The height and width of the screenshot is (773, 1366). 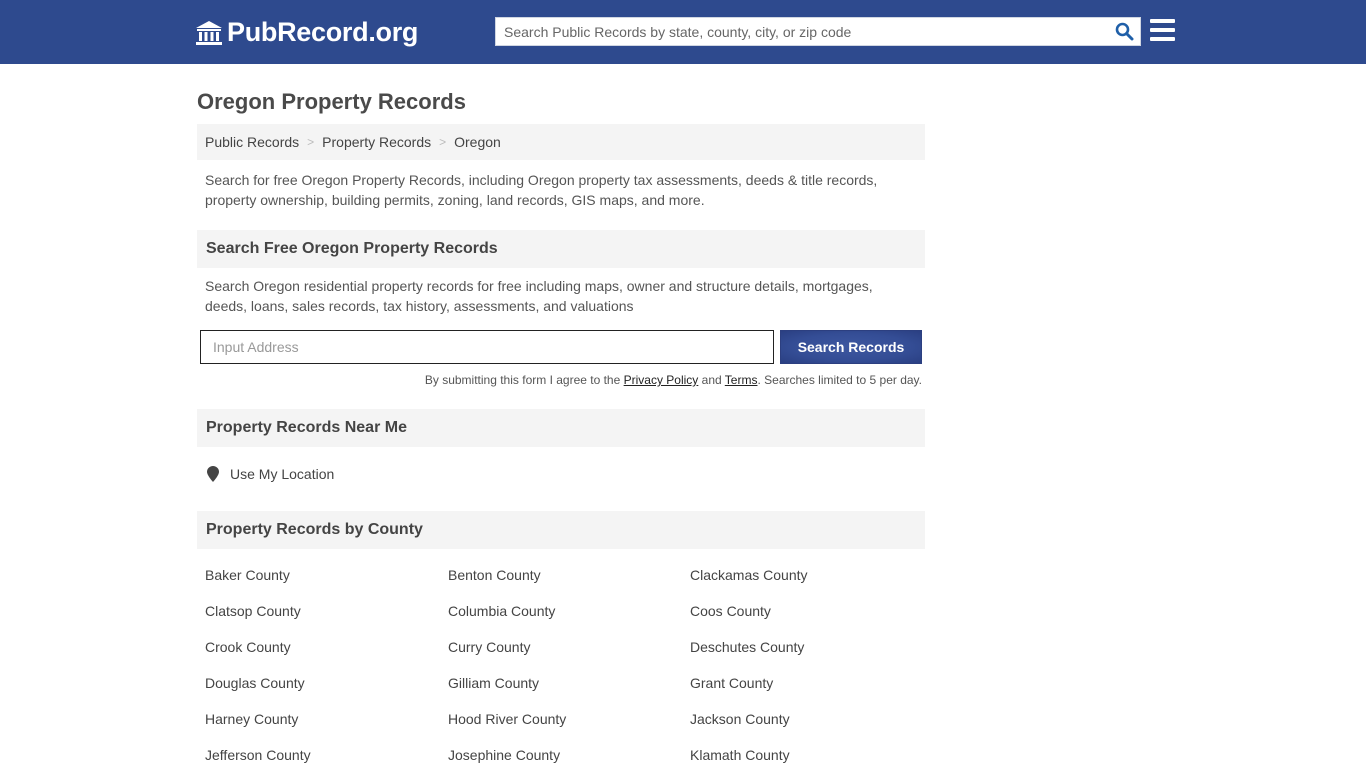 What do you see at coordinates (661, 380) in the screenshot?
I see `privacy-policy-link: Privacy Policy` at bounding box center [661, 380].